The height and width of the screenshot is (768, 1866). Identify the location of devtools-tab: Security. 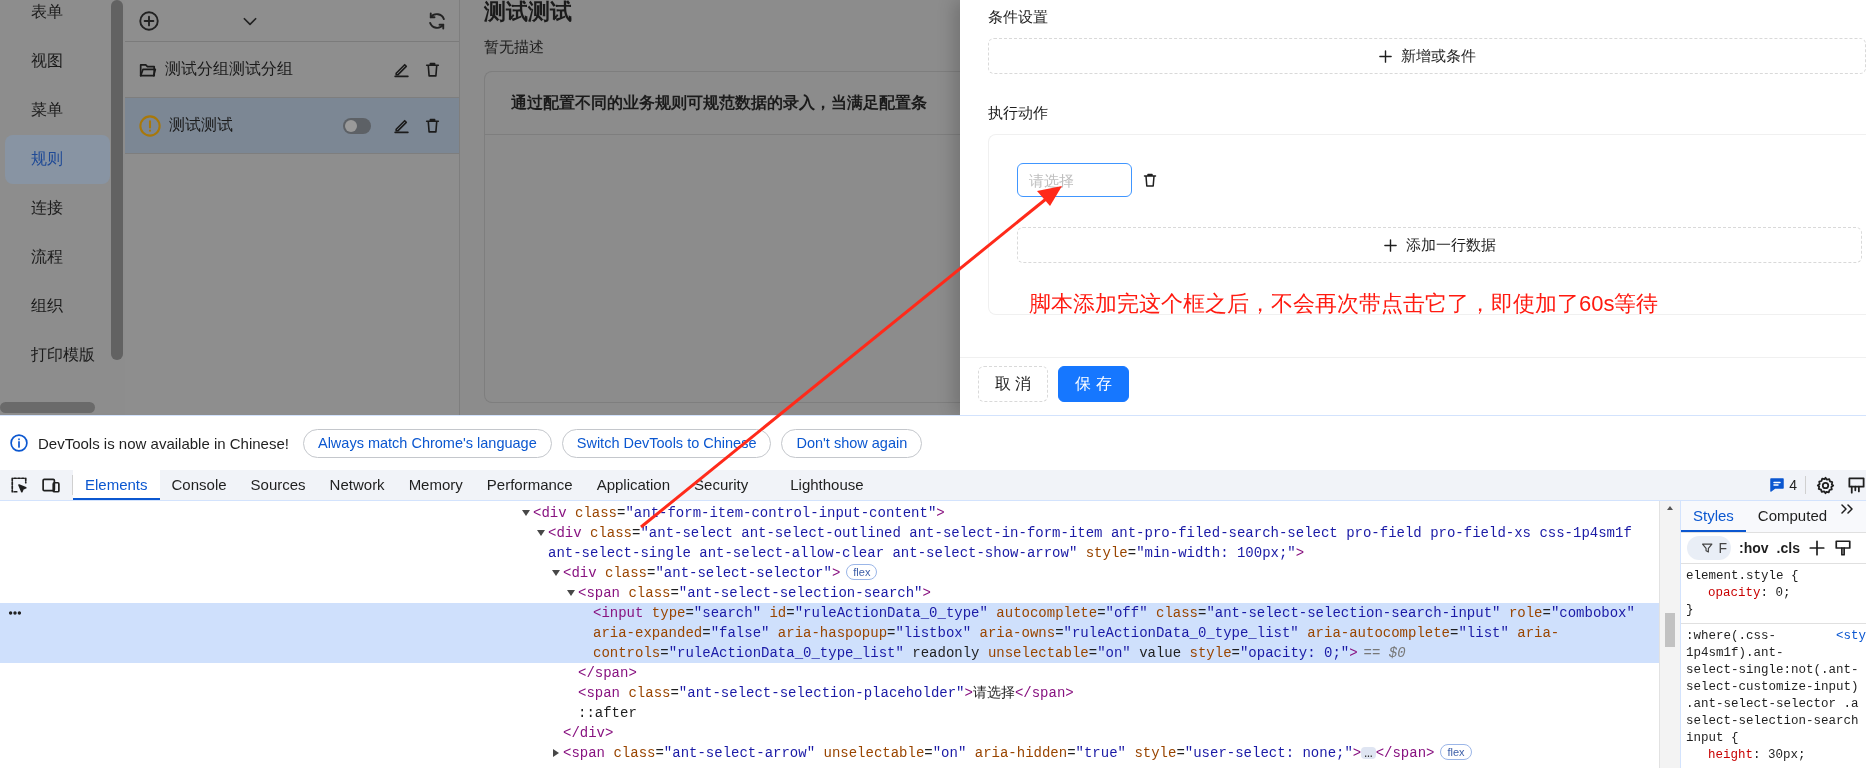
(721, 485).